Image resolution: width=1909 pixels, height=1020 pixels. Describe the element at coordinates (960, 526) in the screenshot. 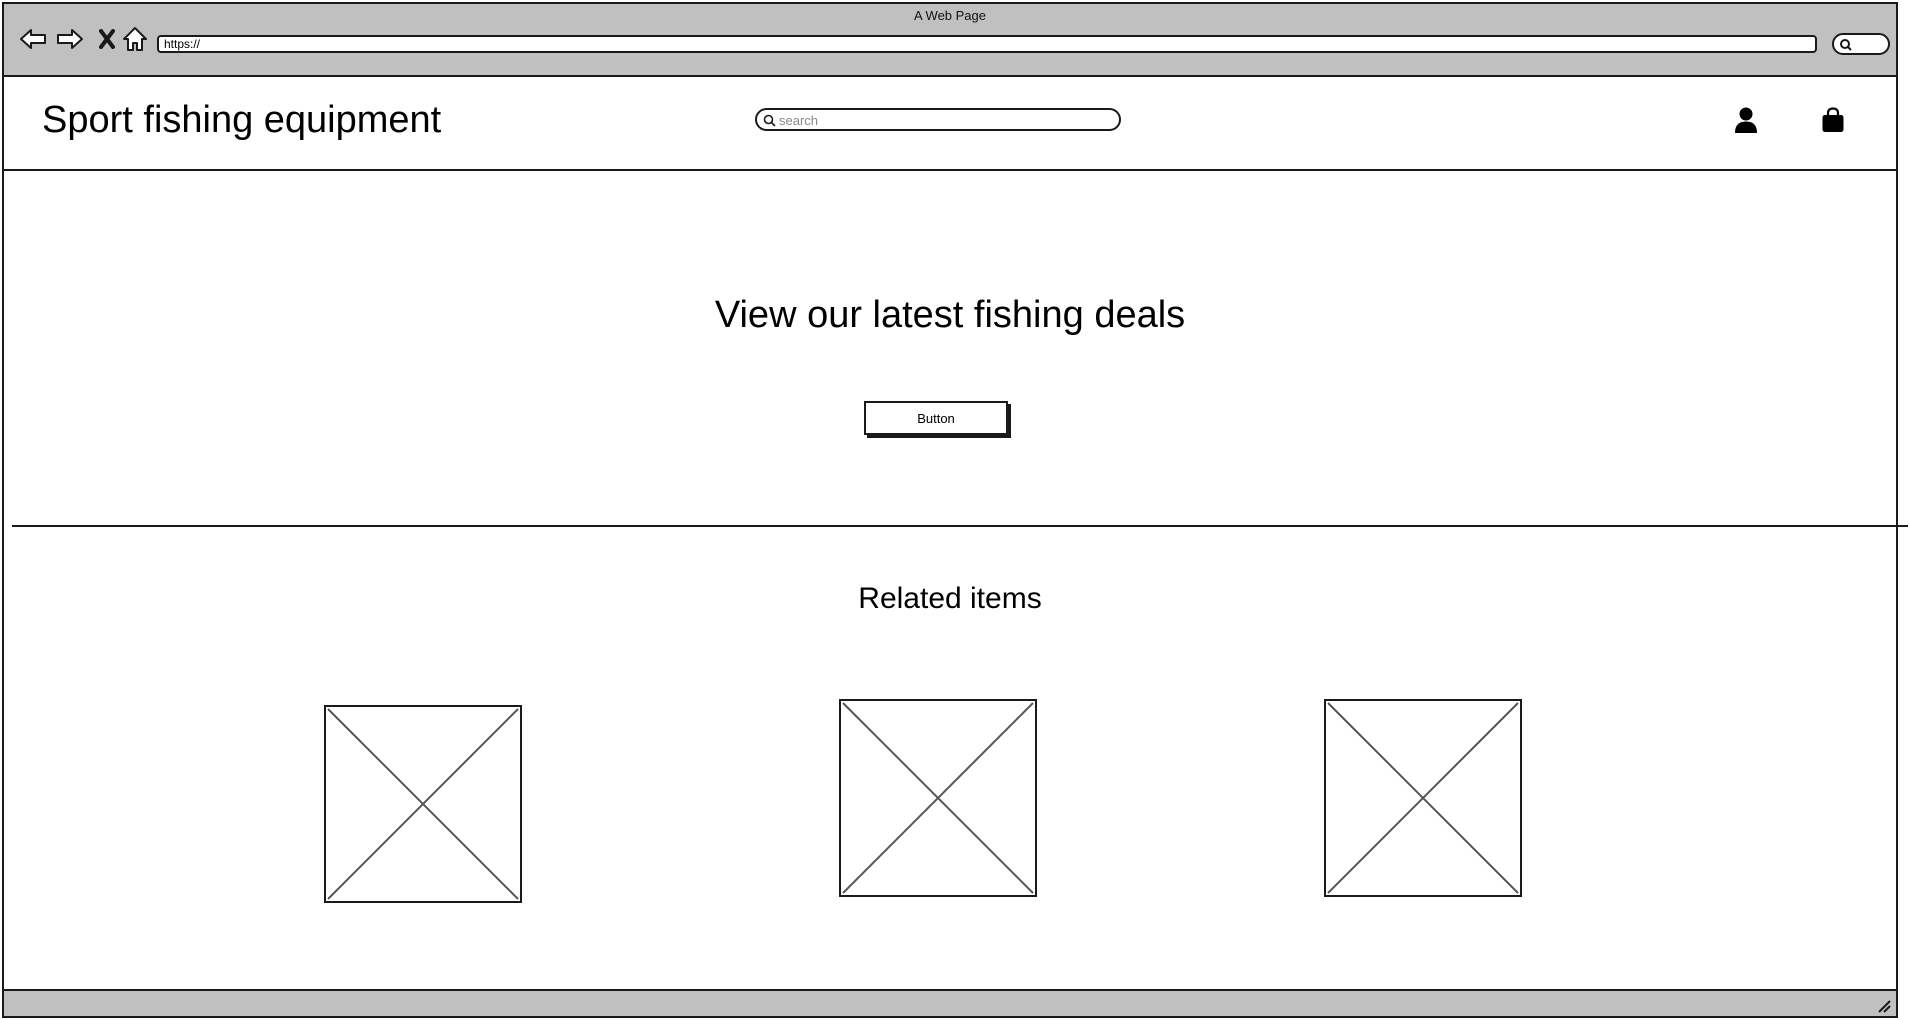

I see `section-divider` at that location.